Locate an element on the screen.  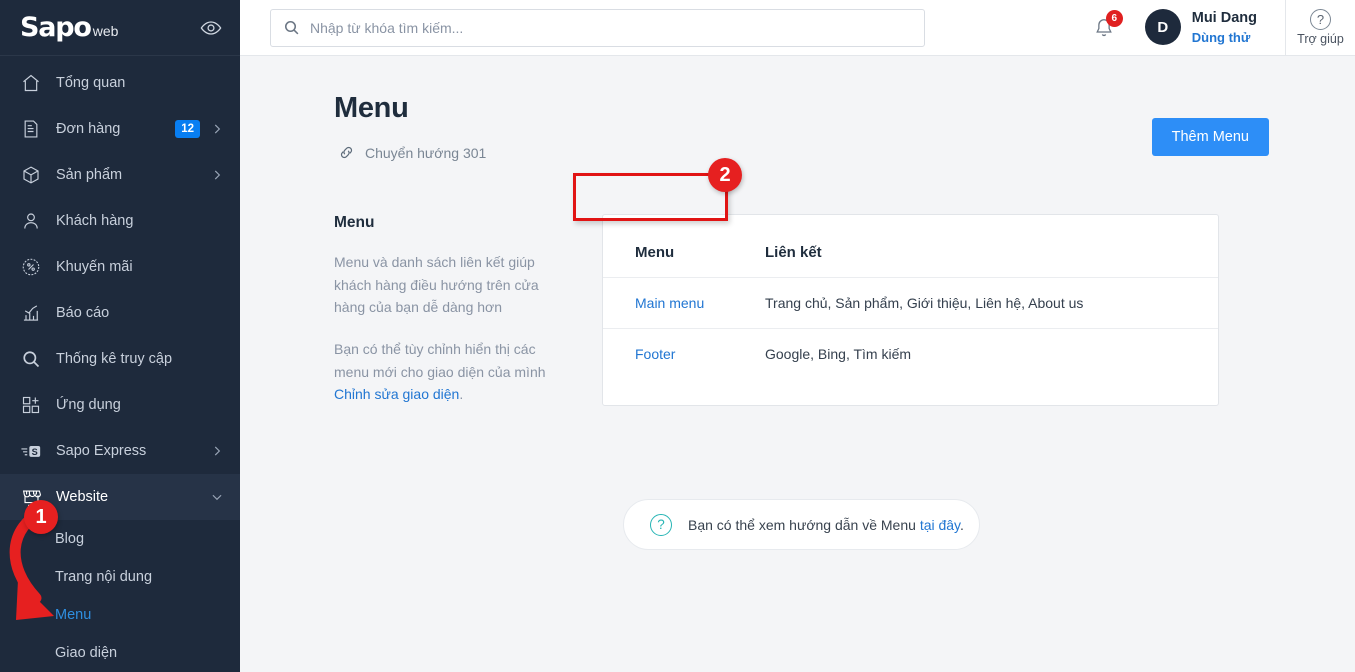
annotation-step-1: 1 is located at coordinates (41, 517).